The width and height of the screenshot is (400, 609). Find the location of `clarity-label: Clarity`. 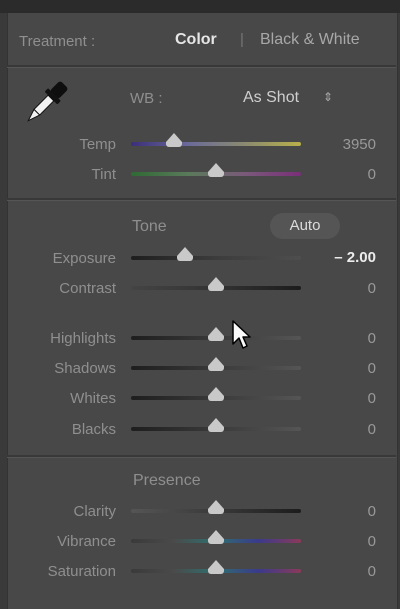

clarity-label: Clarity is located at coordinates (94, 511).